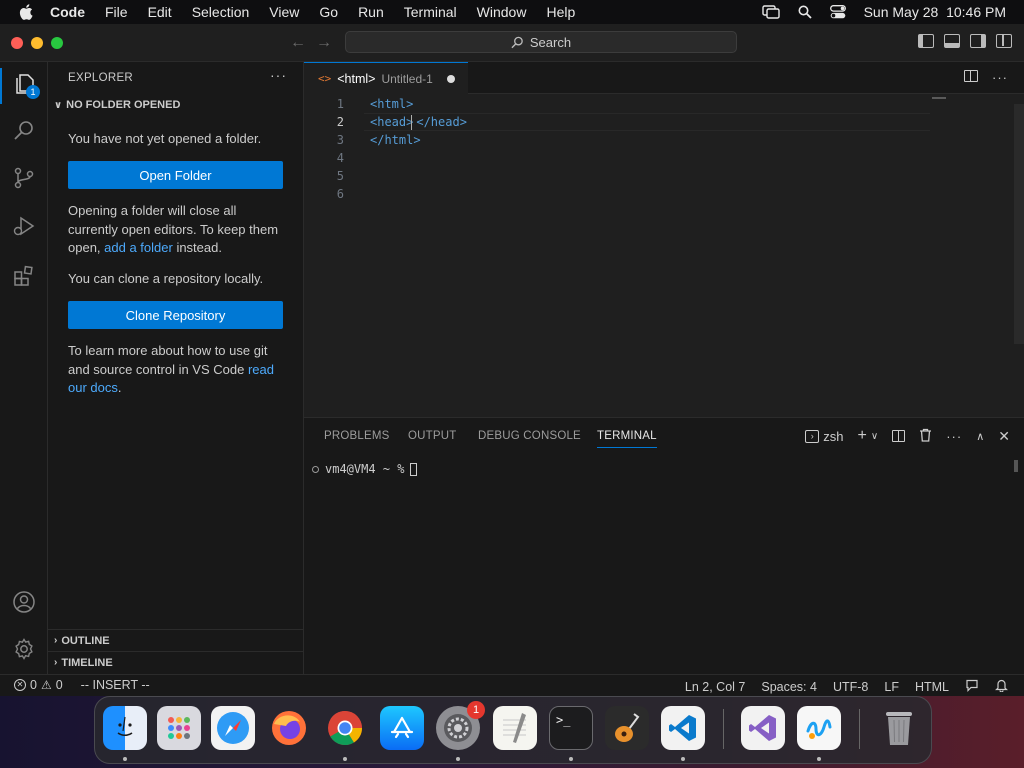 This screenshot has width=1024, height=768. I want to click on menu-clock: Sun May 28 10:46 PM, so click(935, 12).